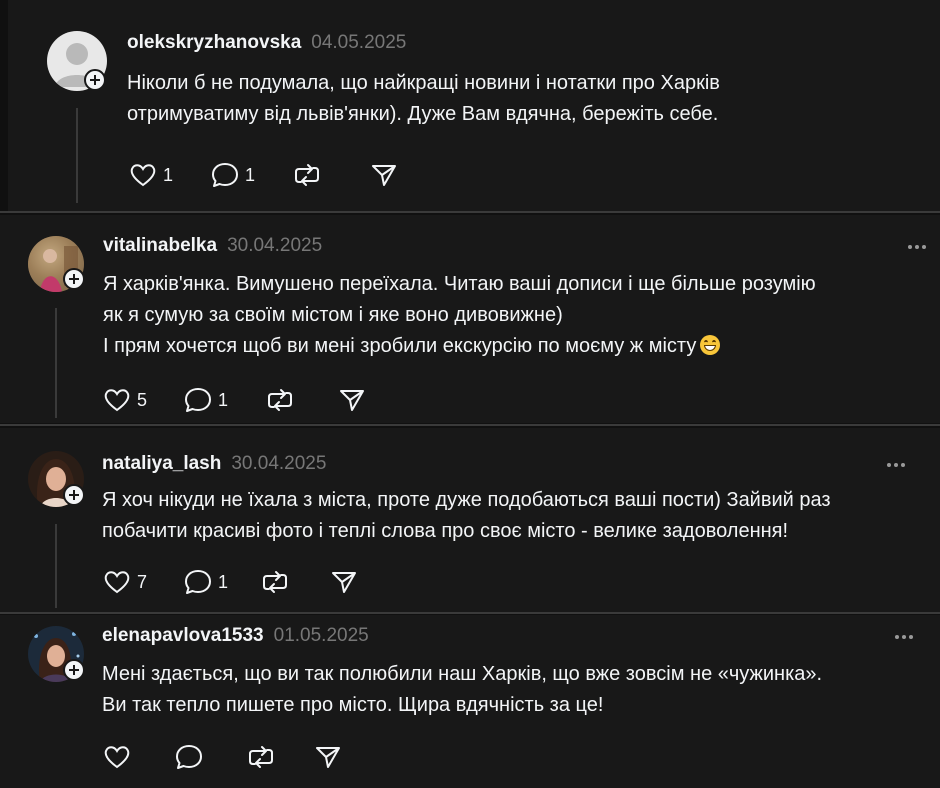 This screenshot has height=788, width=940. I want to click on action-bar: 1 1, so click(263, 175).